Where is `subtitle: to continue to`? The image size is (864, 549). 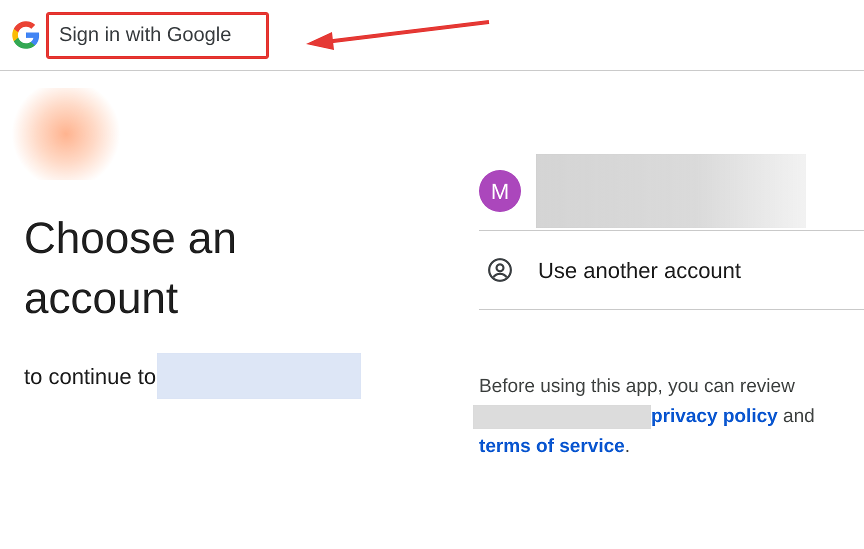
subtitle: to continue to is located at coordinates (90, 376).